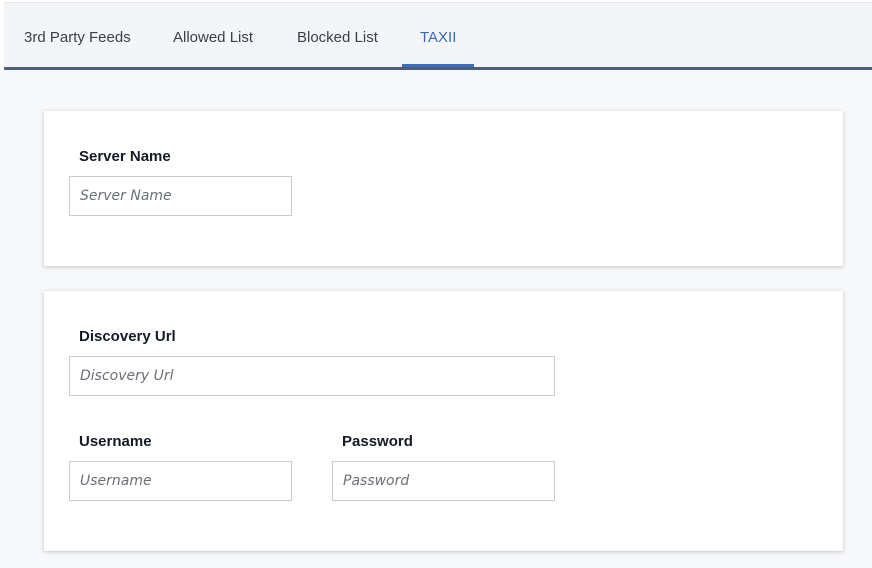 This screenshot has width=872, height=568. I want to click on username-label: Username, so click(115, 441).